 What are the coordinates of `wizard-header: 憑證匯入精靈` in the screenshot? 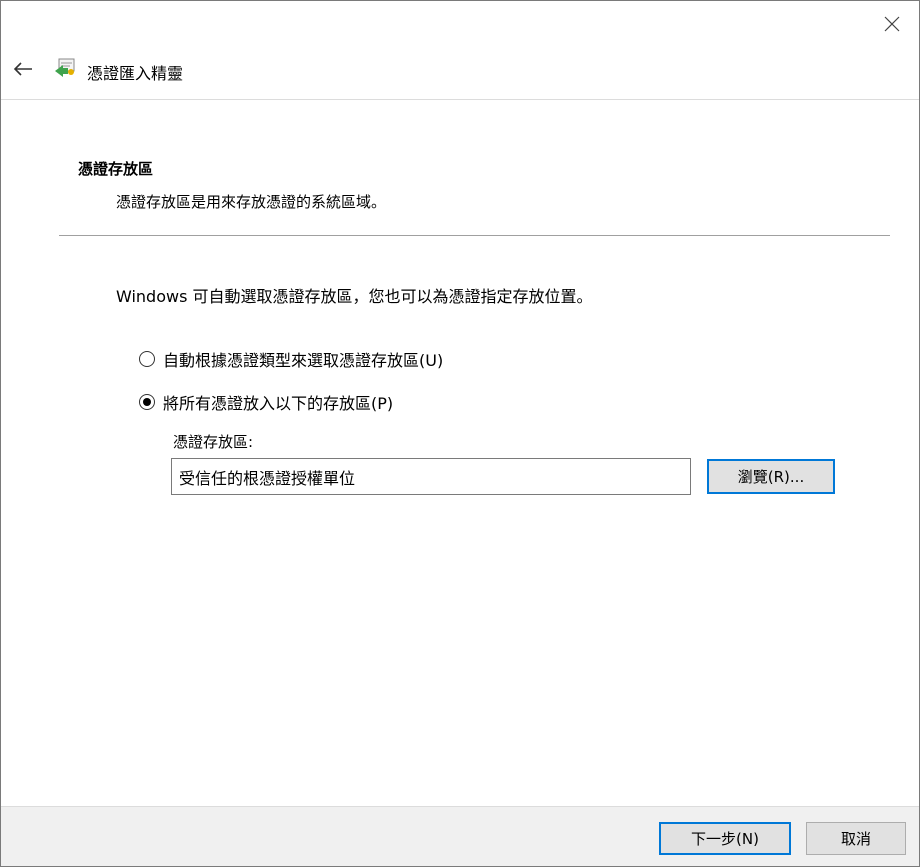 It's located at (460, 72).